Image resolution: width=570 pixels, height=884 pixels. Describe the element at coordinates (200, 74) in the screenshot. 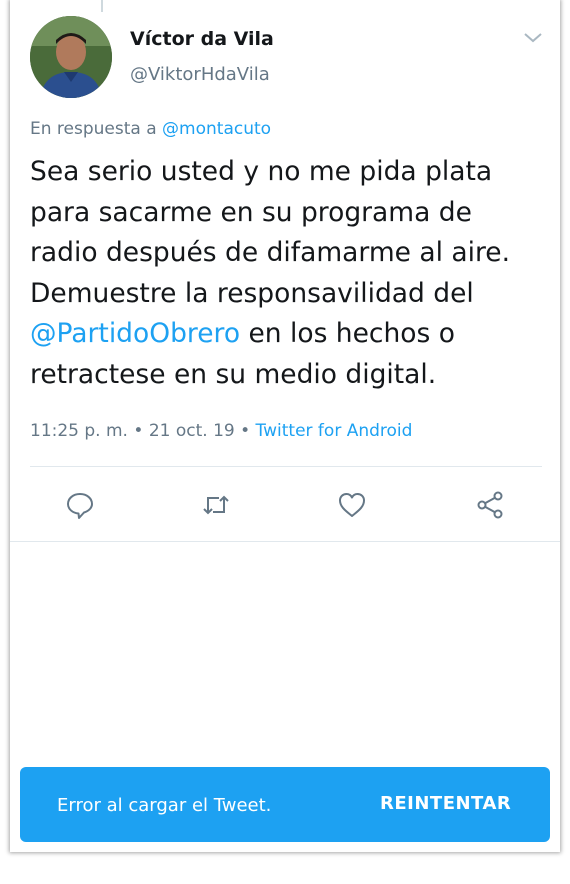

I see `author-handle: @ViktorHdaVila` at that location.